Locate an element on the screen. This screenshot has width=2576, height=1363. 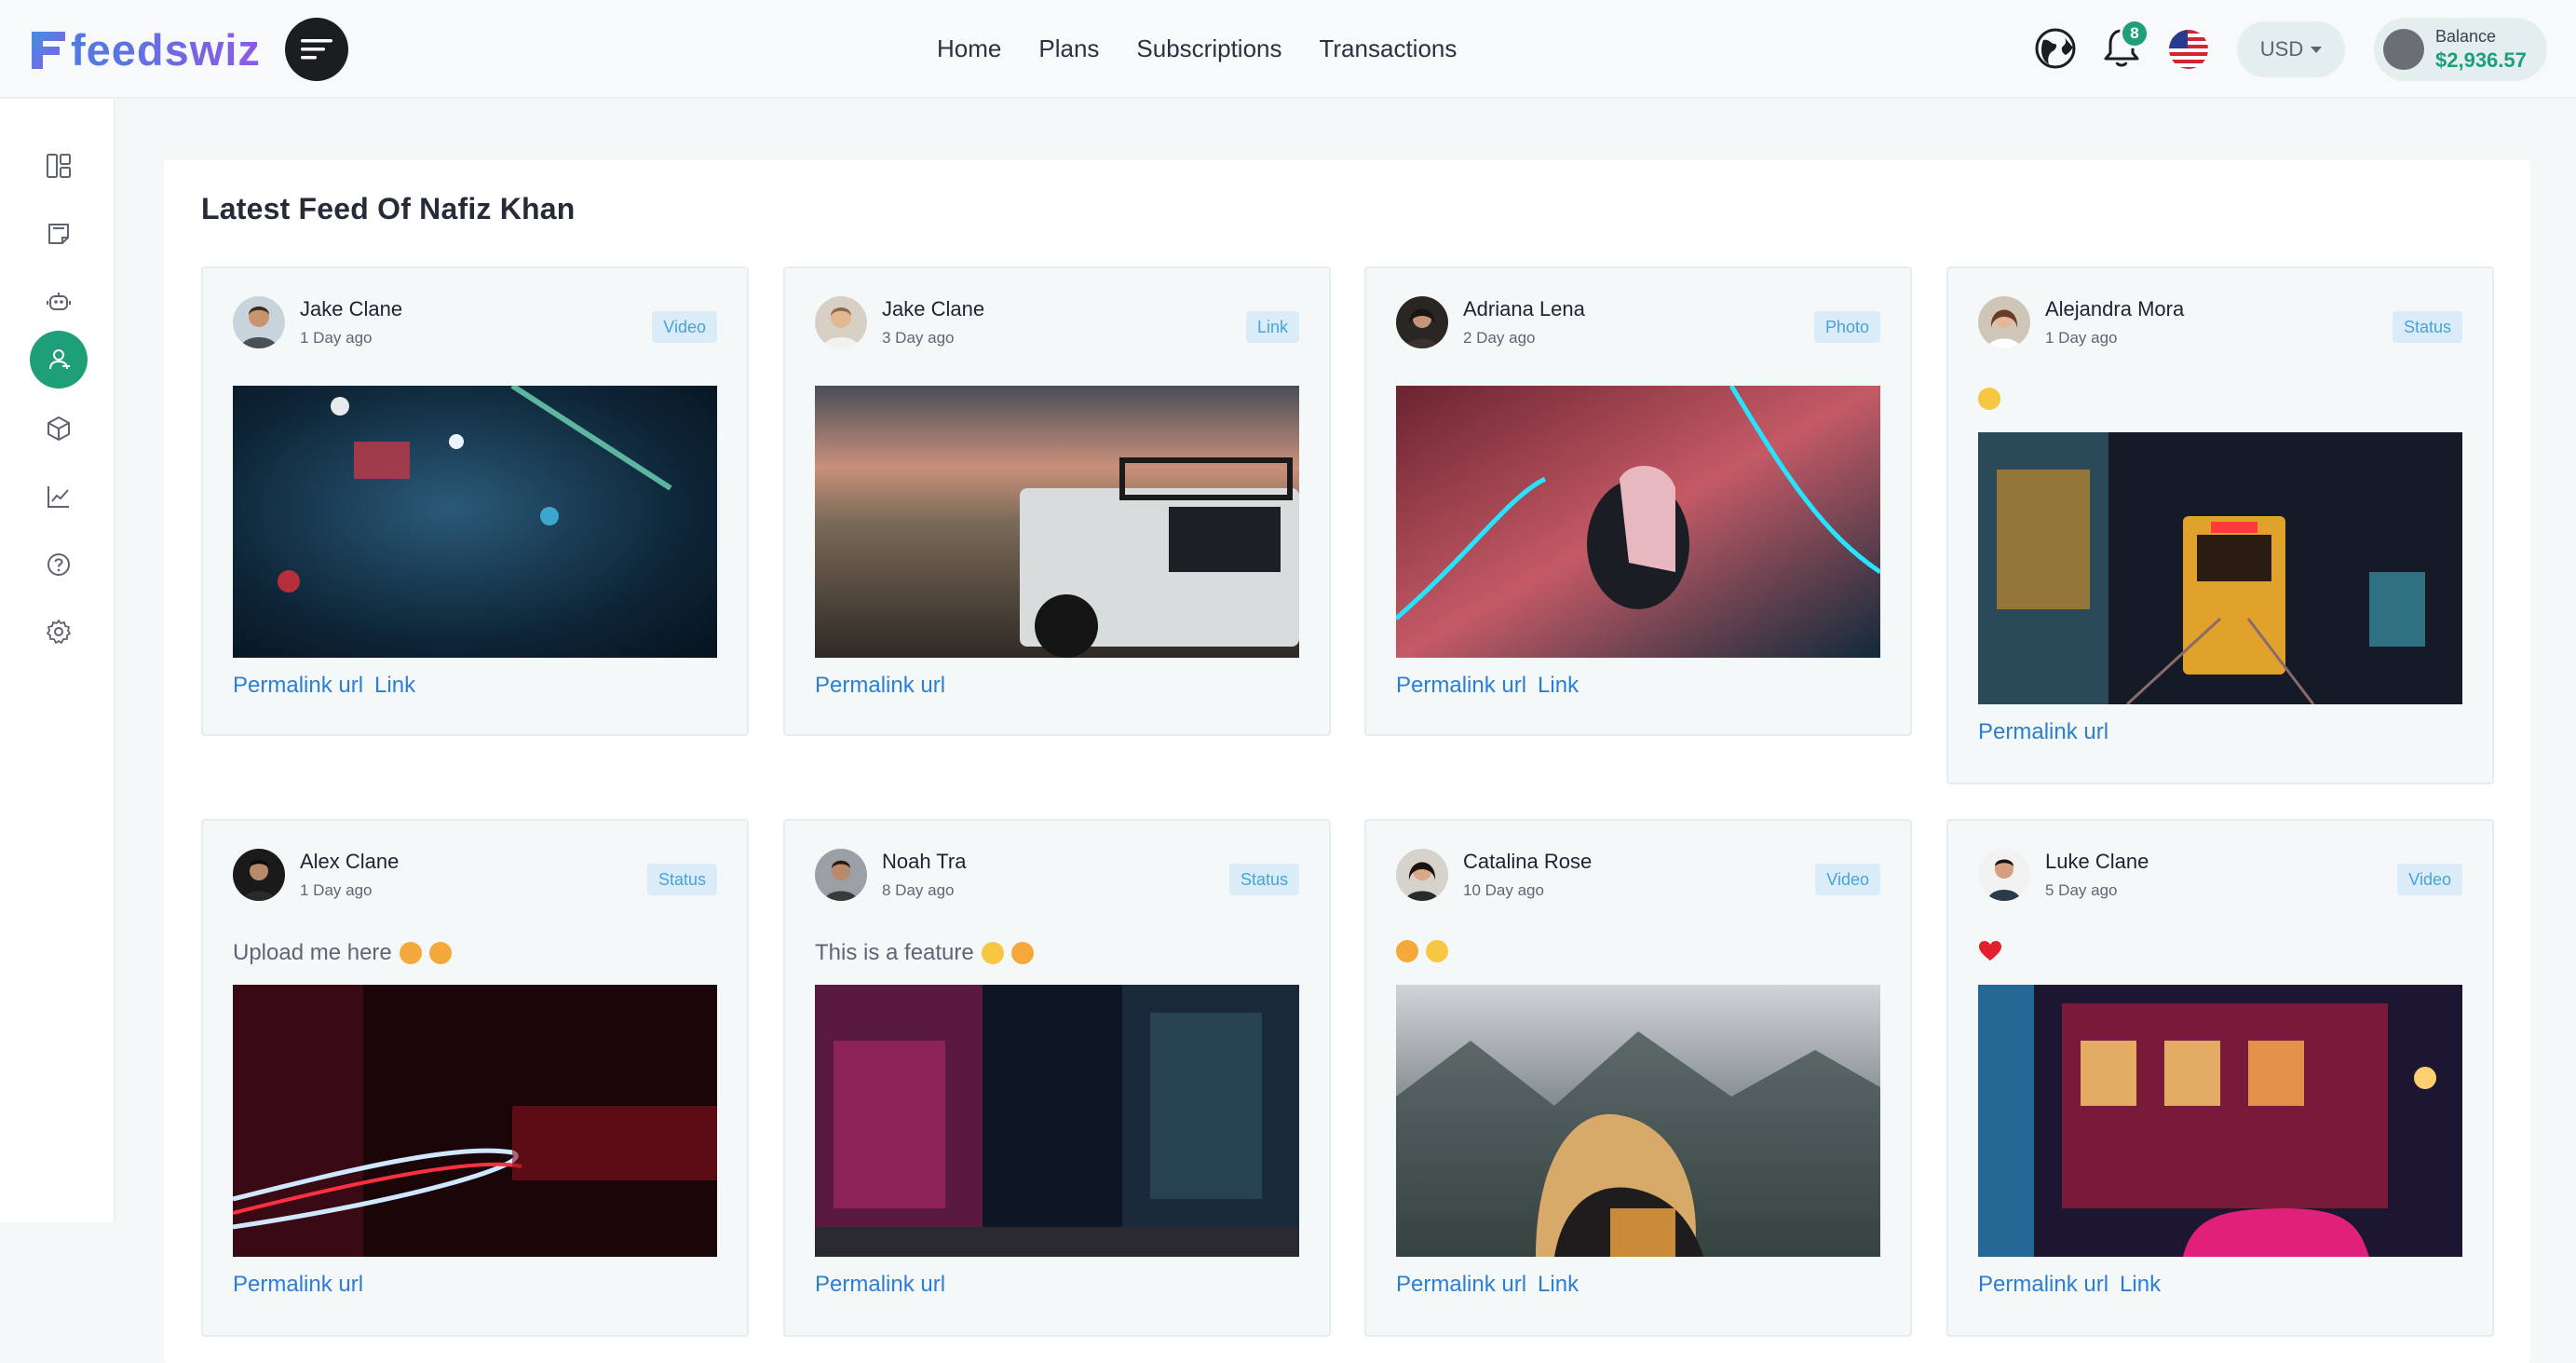
post-caption: This is a feature is located at coordinates (924, 953).